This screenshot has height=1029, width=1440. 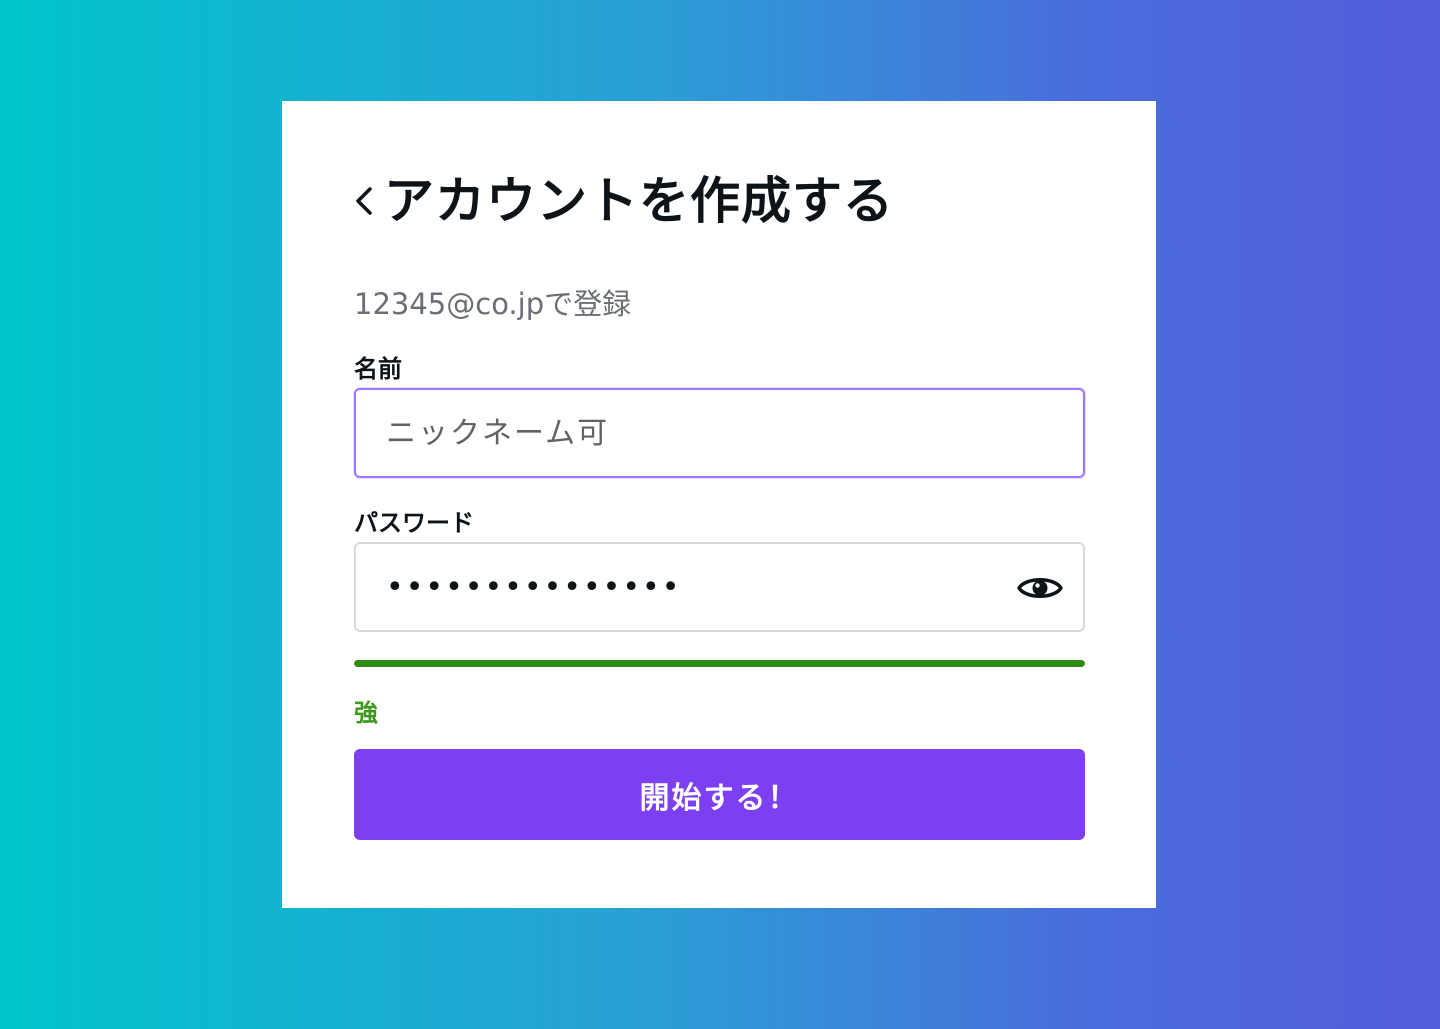 What do you see at coordinates (493, 304) in the screenshot?
I see `register-email-text: 12345@co.jpで登録` at bounding box center [493, 304].